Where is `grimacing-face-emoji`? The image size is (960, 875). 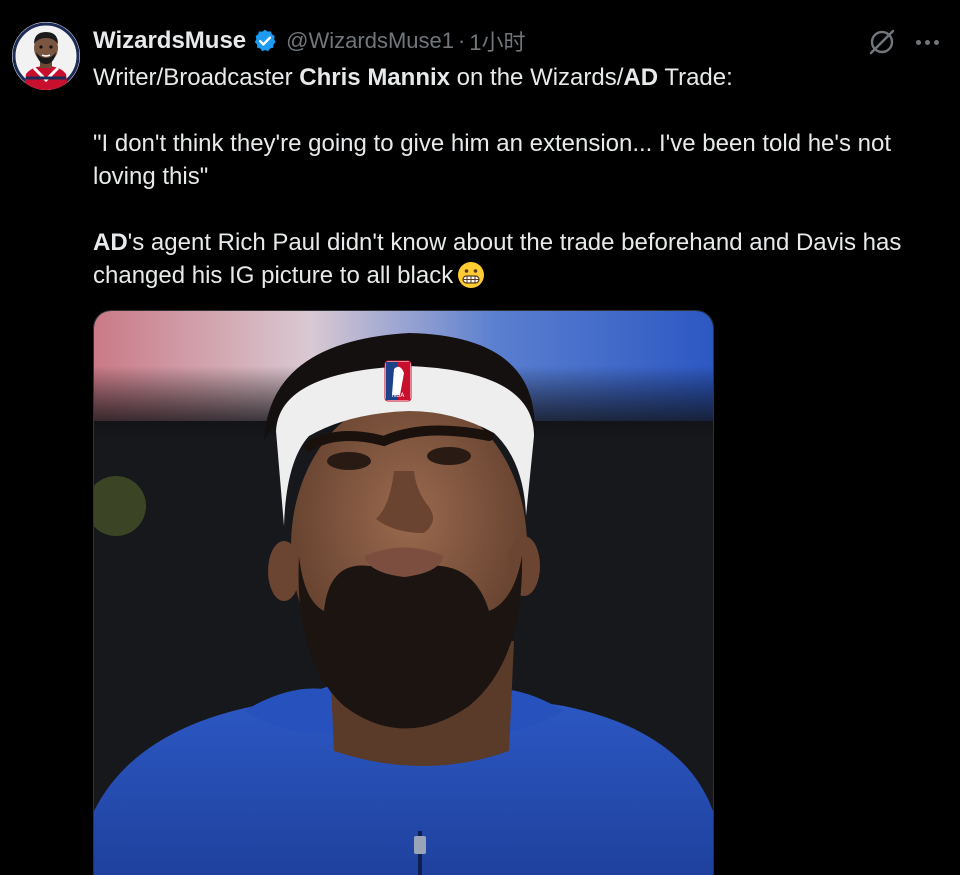
grimacing-face-emoji is located at coordinates (471, 275).